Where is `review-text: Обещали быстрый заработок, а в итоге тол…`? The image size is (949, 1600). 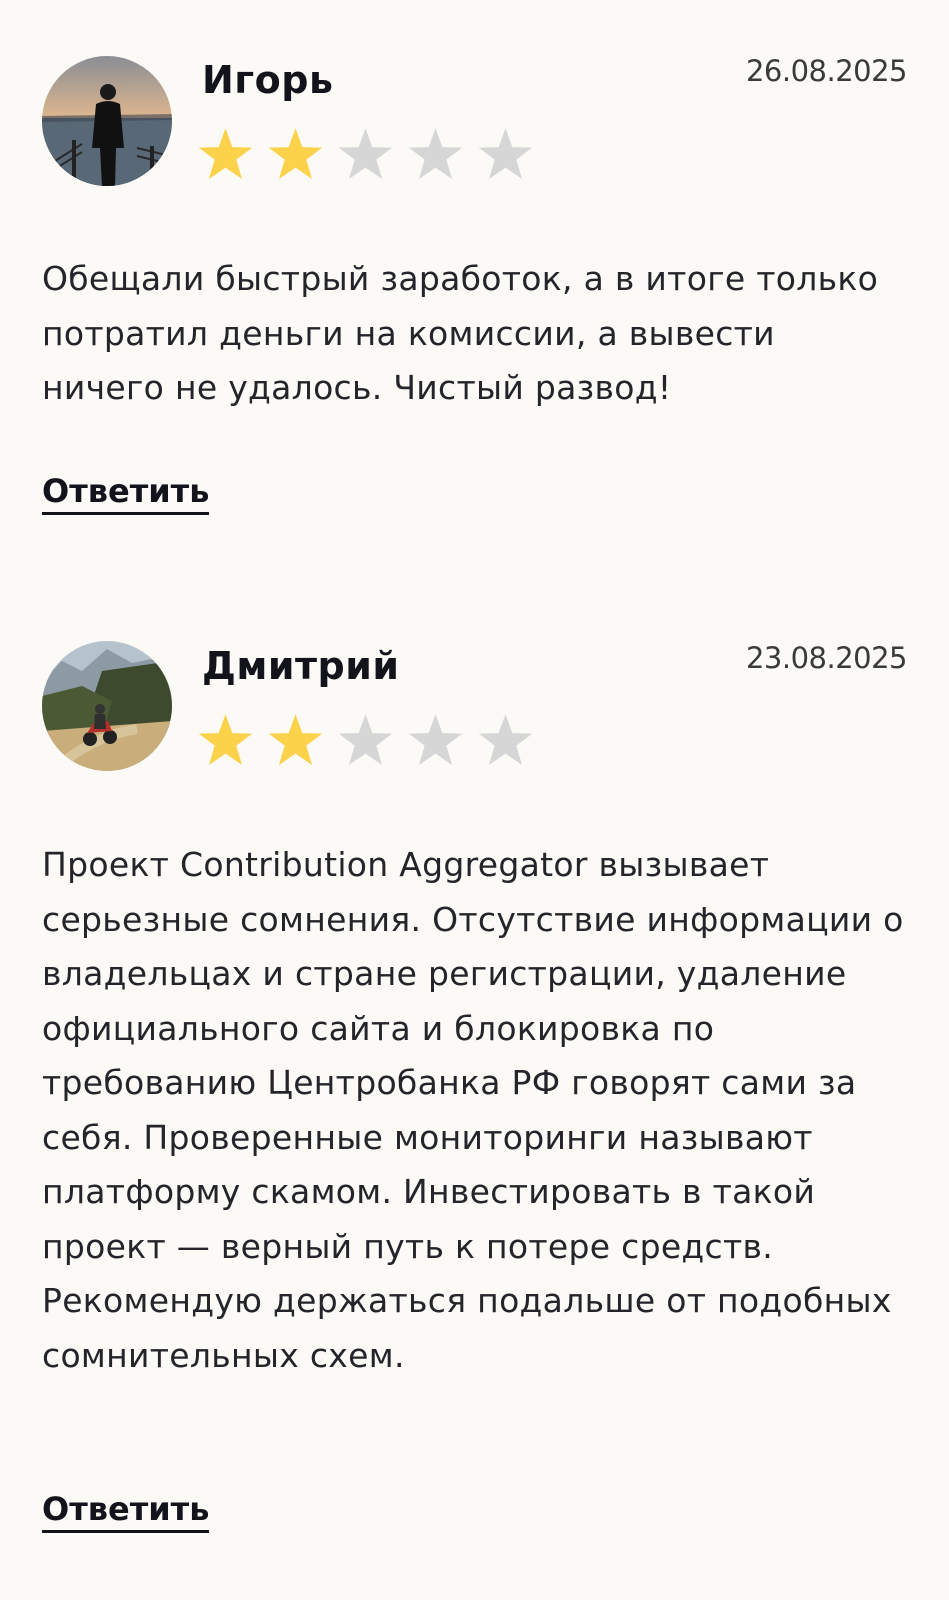
review-text: Обещали быстрый заработок, а в итоге тол… is located at coordinates (460, 333).